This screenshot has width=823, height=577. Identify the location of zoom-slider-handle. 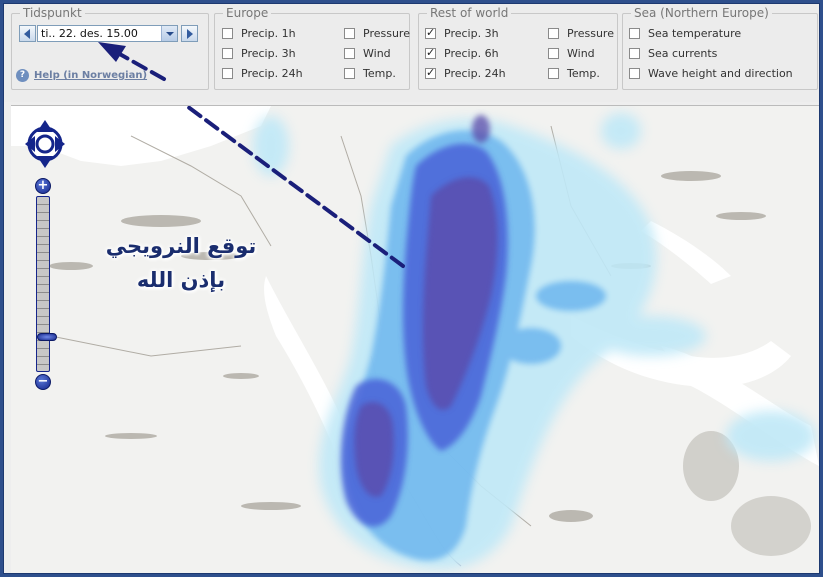
(47, 337).